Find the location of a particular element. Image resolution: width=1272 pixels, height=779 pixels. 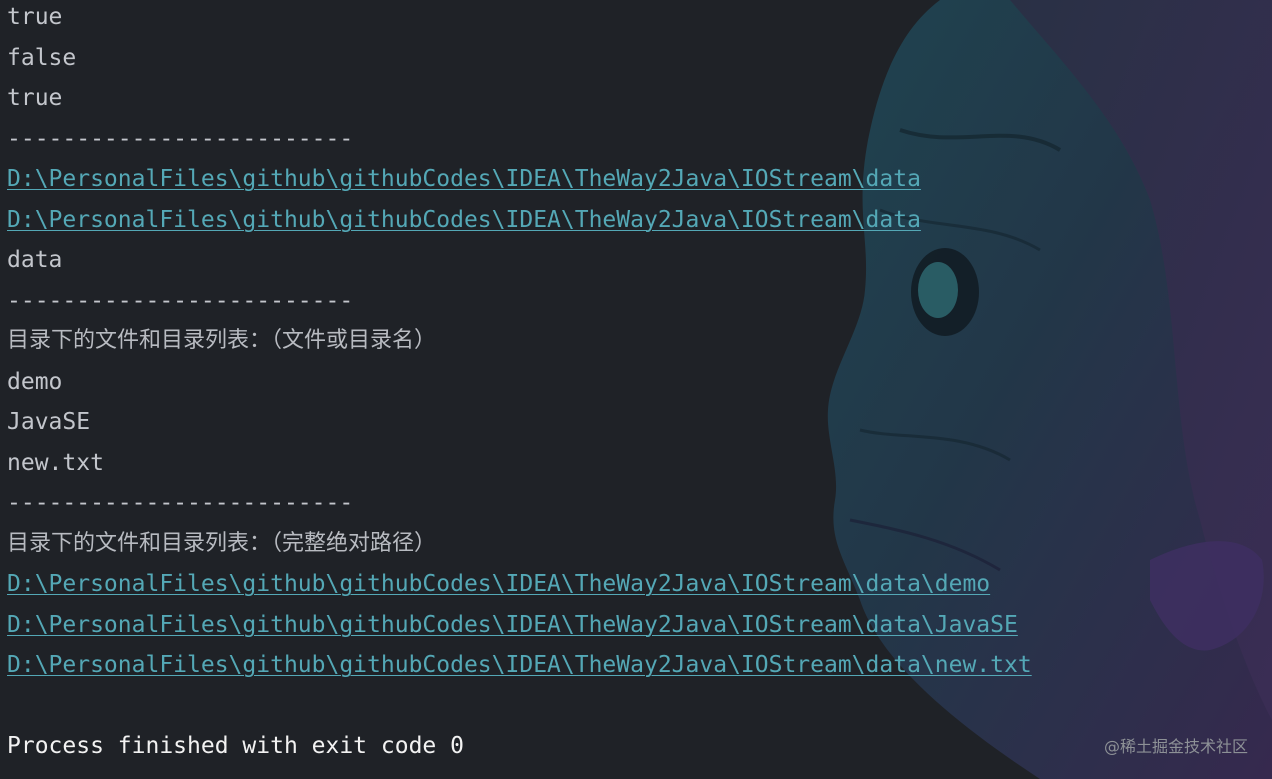

section-heading: 目录下的文件和目录列表：（文件或目录名） is located at coordinates (222, 340).